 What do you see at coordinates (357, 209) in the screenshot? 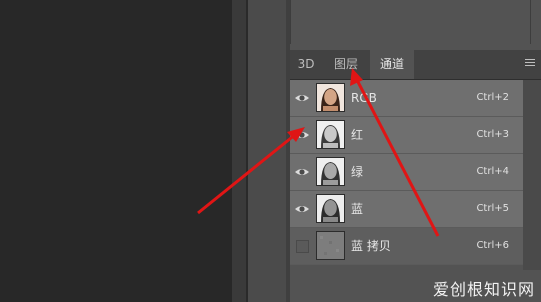
I see `channel-name: 蓝` at bounding box center [357, 209].